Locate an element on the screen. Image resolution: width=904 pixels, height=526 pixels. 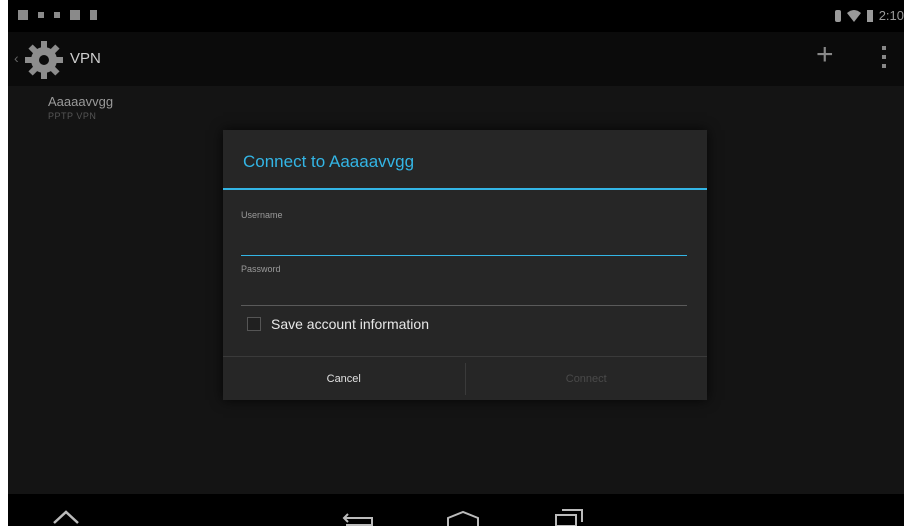
status-time: 2:10 is located at coordinates (891, 15).